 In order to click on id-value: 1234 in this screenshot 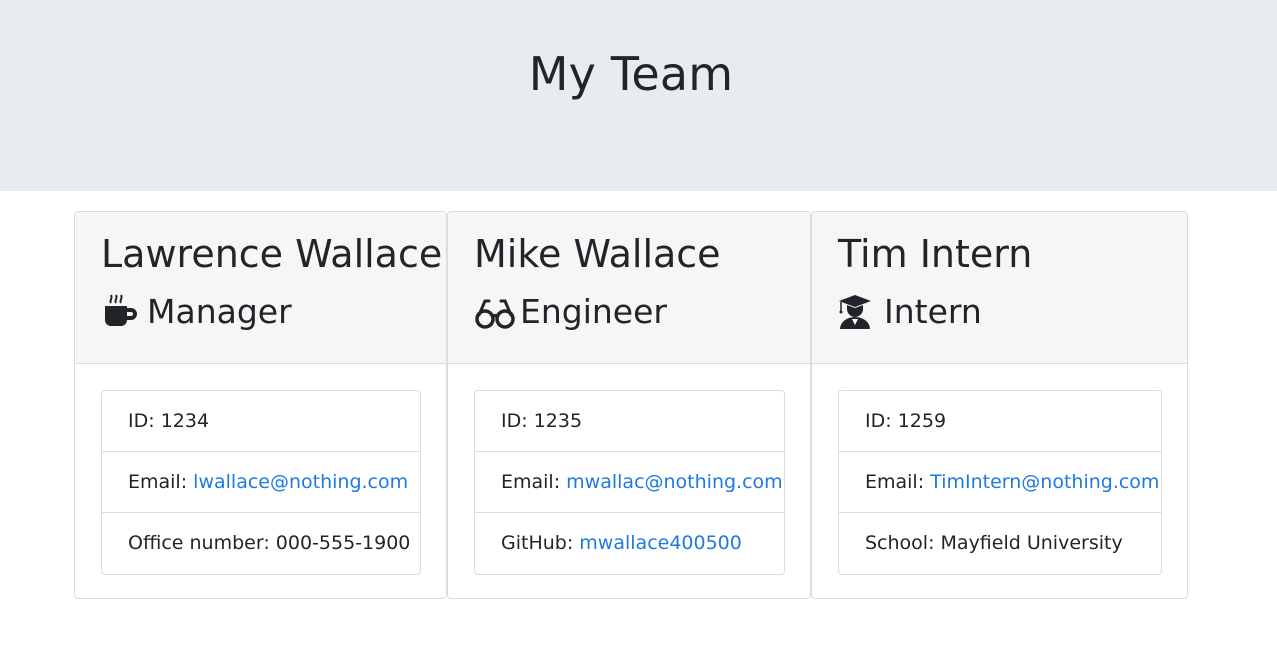, I will do `click(185, 421)`.